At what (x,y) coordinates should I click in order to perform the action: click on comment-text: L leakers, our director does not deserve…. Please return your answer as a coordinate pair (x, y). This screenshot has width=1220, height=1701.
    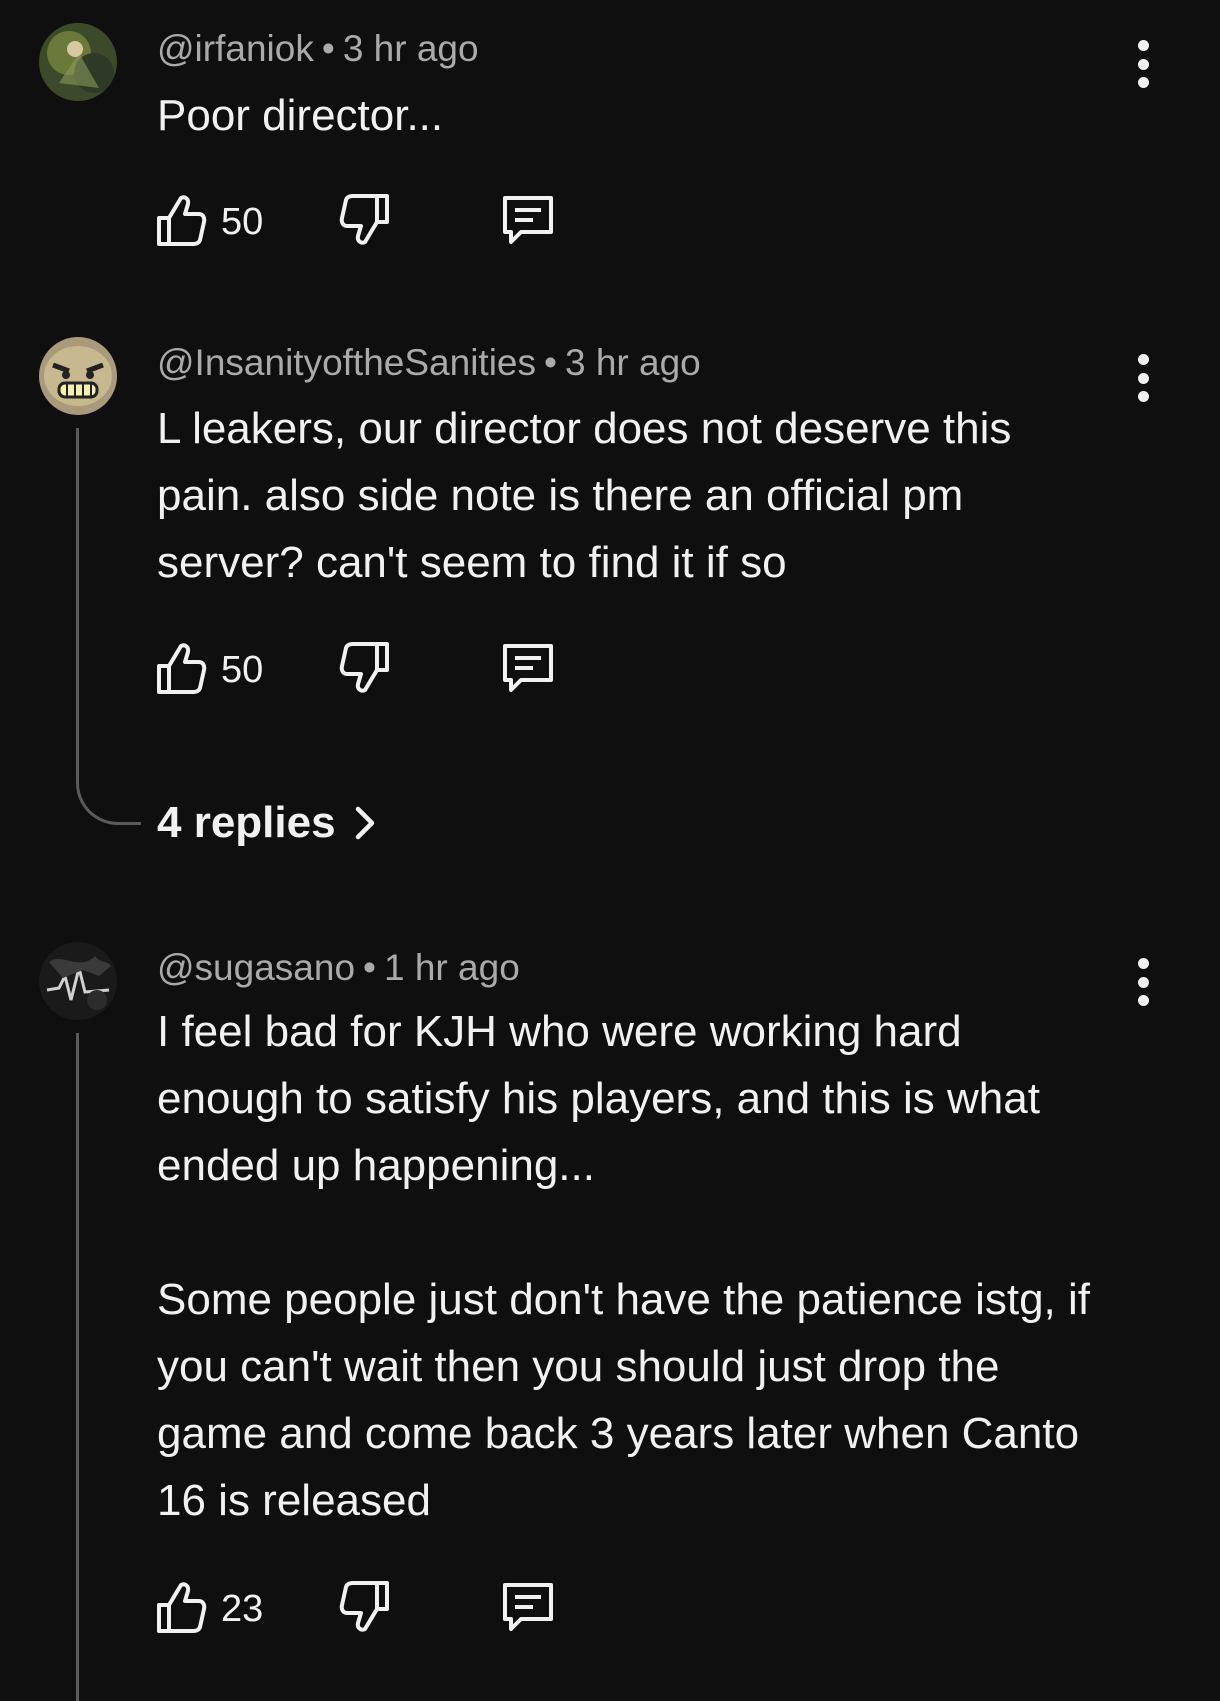
    Looking at the image, I should click on (584, 495).